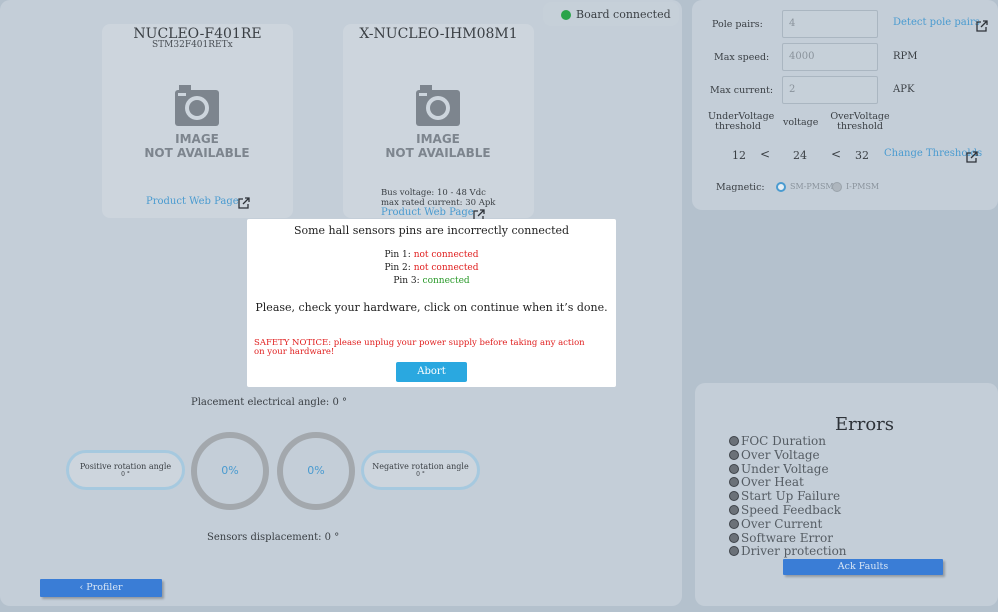  I want to click on error-item-label: Over Heat, so click(772, 482).